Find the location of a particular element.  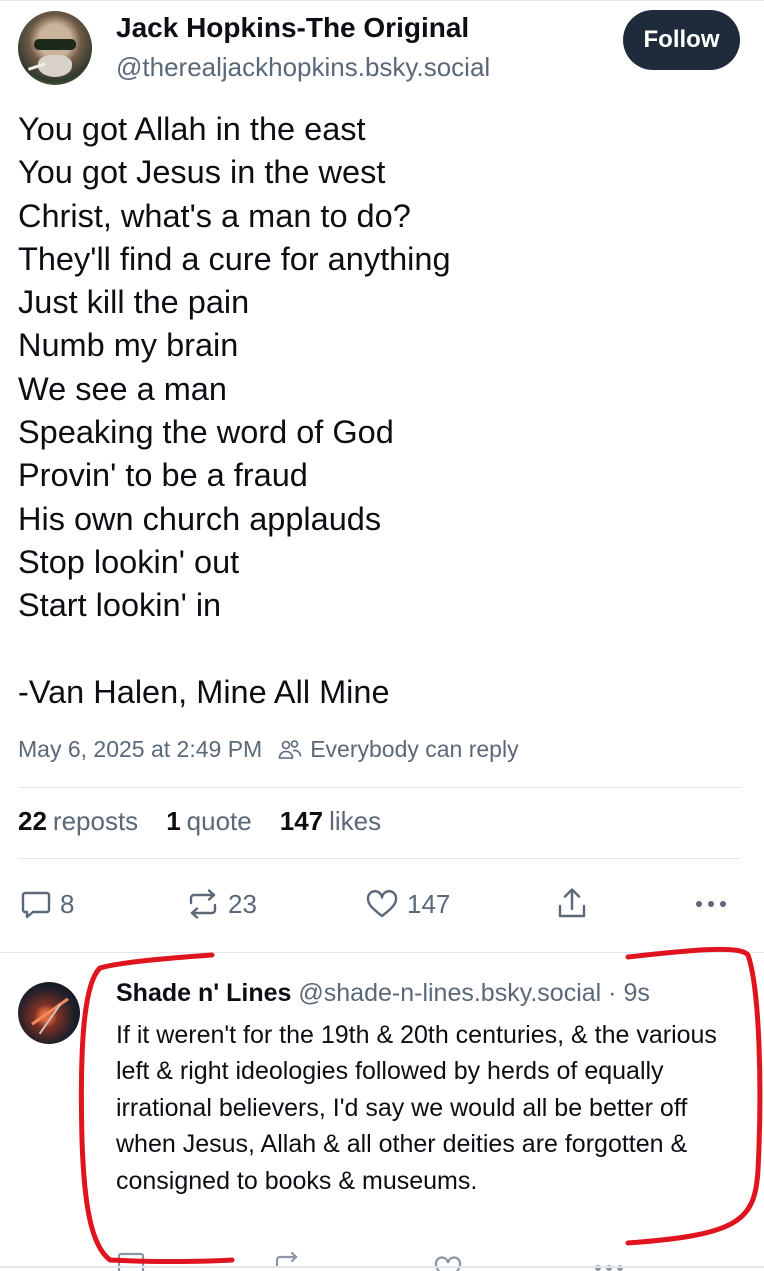

reposts-count: 22 is located at coordinates (32, 821).